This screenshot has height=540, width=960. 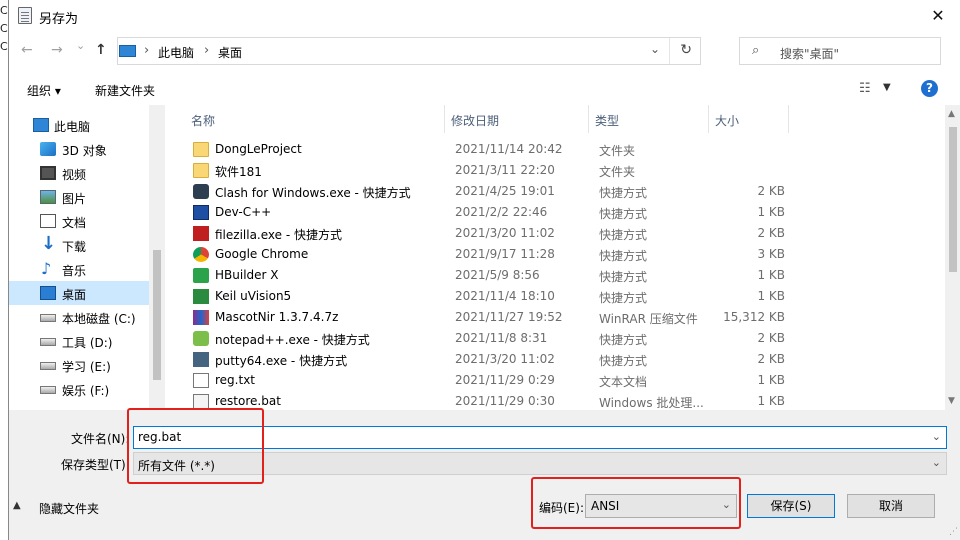 I want to click on file-list-scrollbar: ▲ ▼, so click(x=952, y=257).